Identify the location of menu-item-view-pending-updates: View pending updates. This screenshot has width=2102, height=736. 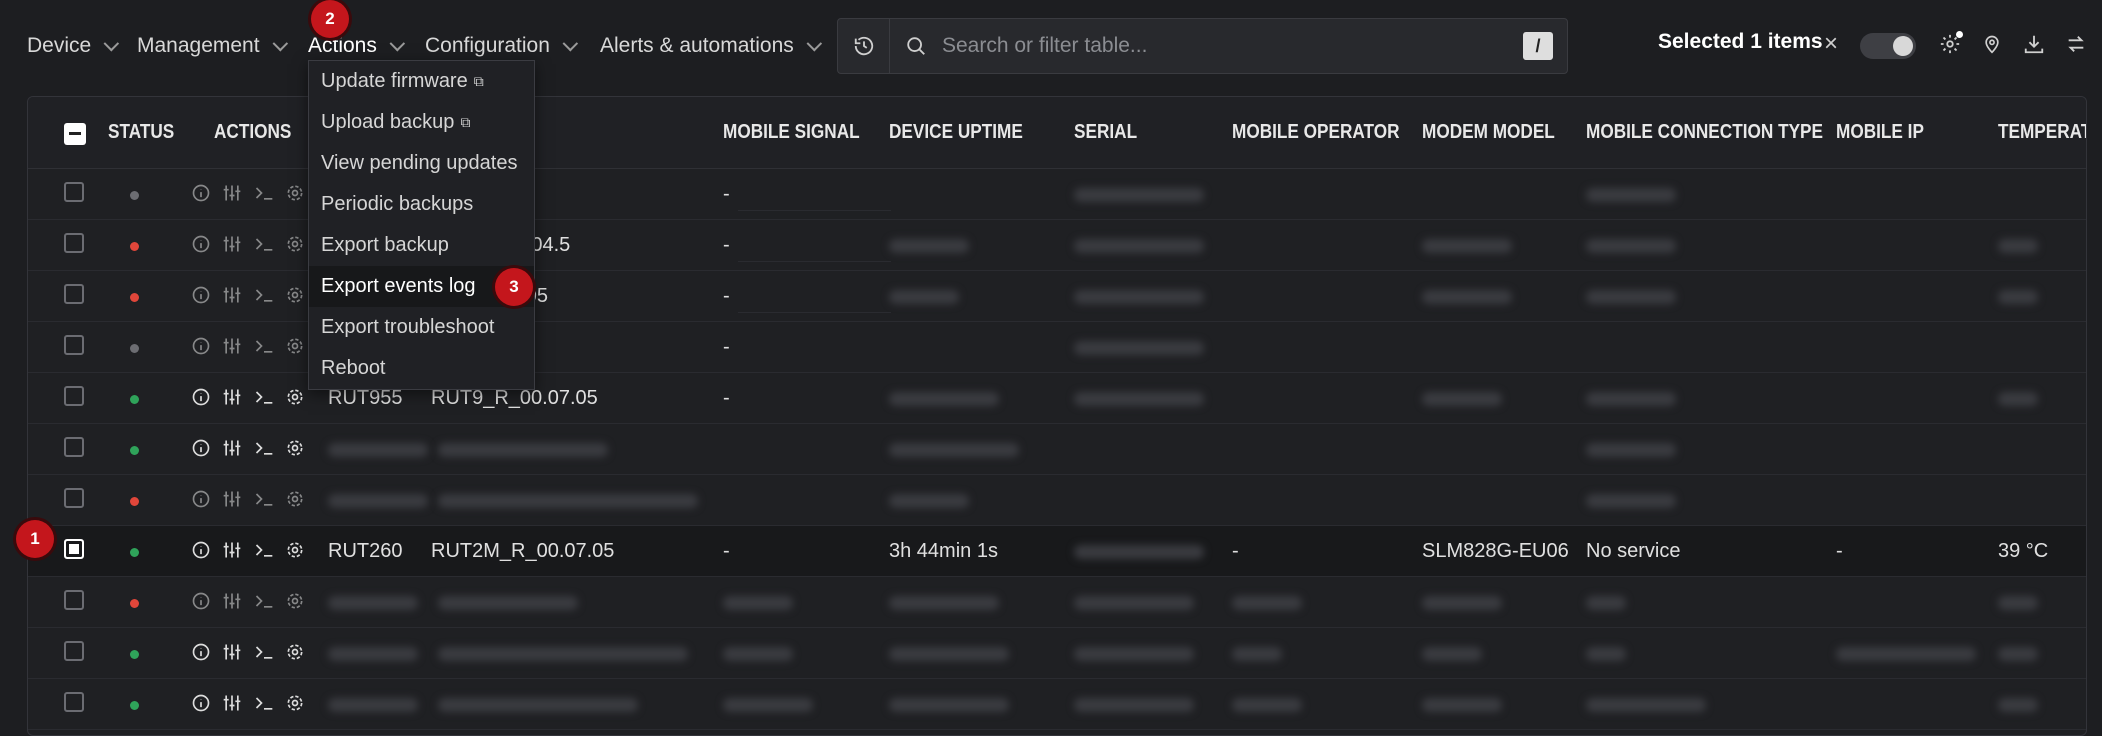
(421, 163).